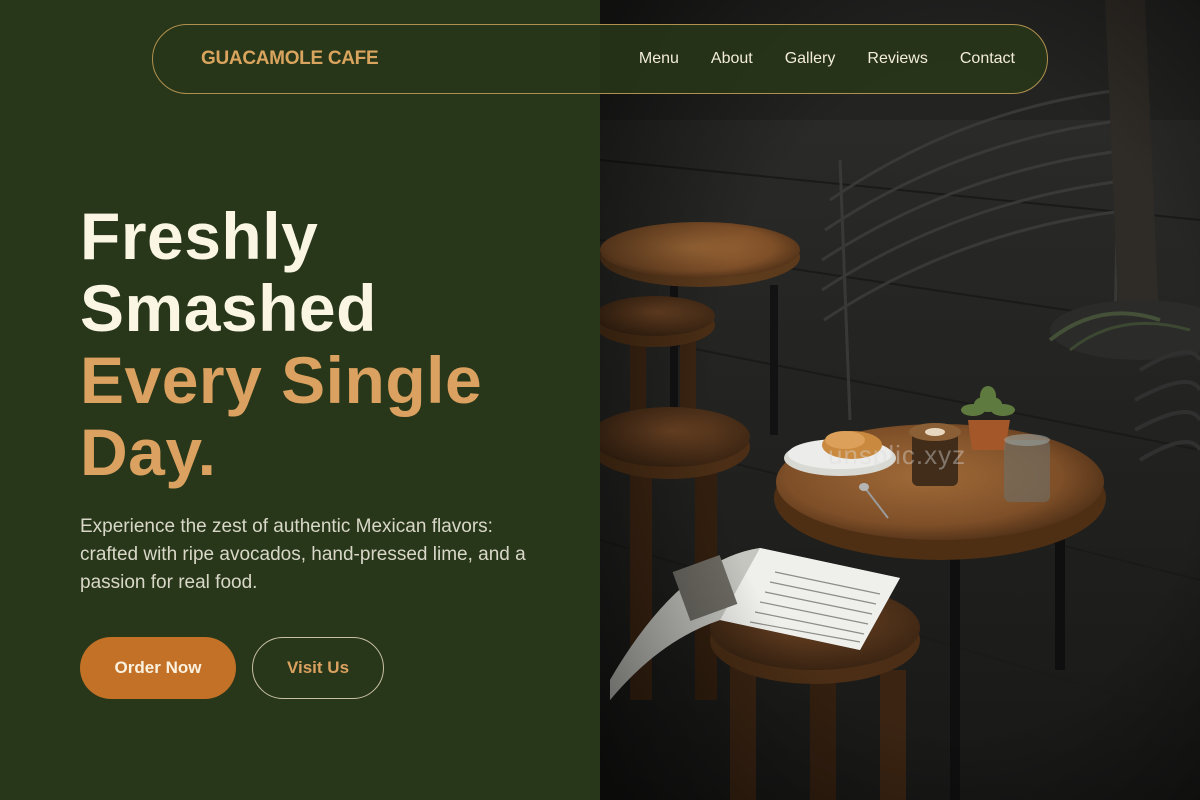 The width and height of the screenshot is (1200, 800). What do you see at coordinates (228, 308) in the screenshot?
I see `hero-title-line-2: Smashed` at bounding box center [228, 308].